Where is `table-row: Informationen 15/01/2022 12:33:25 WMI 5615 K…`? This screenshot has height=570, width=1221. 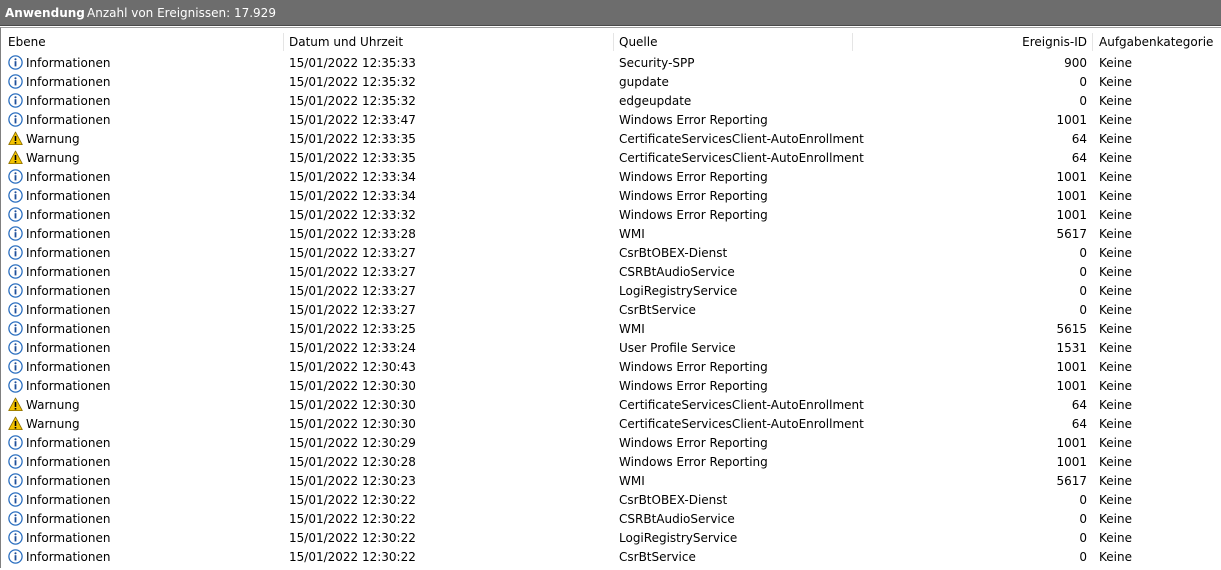
table-row: Informationen 15/01/2022 12:33:25 WMI 5615 K… is located at coordinates (612, 329).